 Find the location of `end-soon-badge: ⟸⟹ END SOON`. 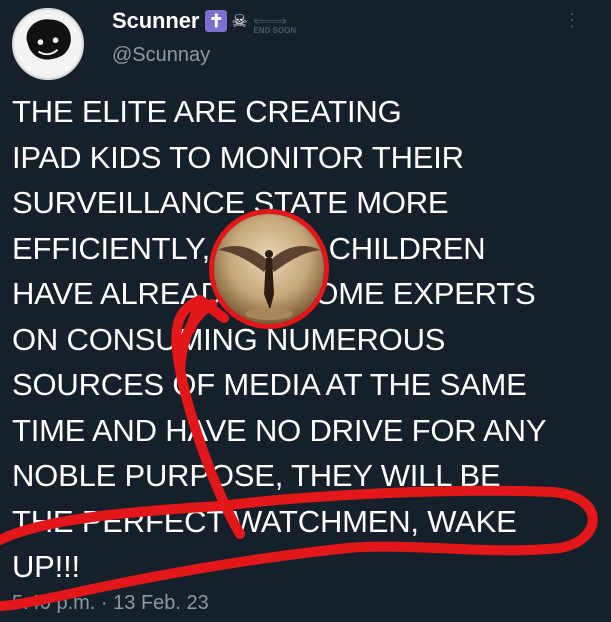

end-soon-badge: ⟸⟹ END SOON is located at coordinates (274, 25).